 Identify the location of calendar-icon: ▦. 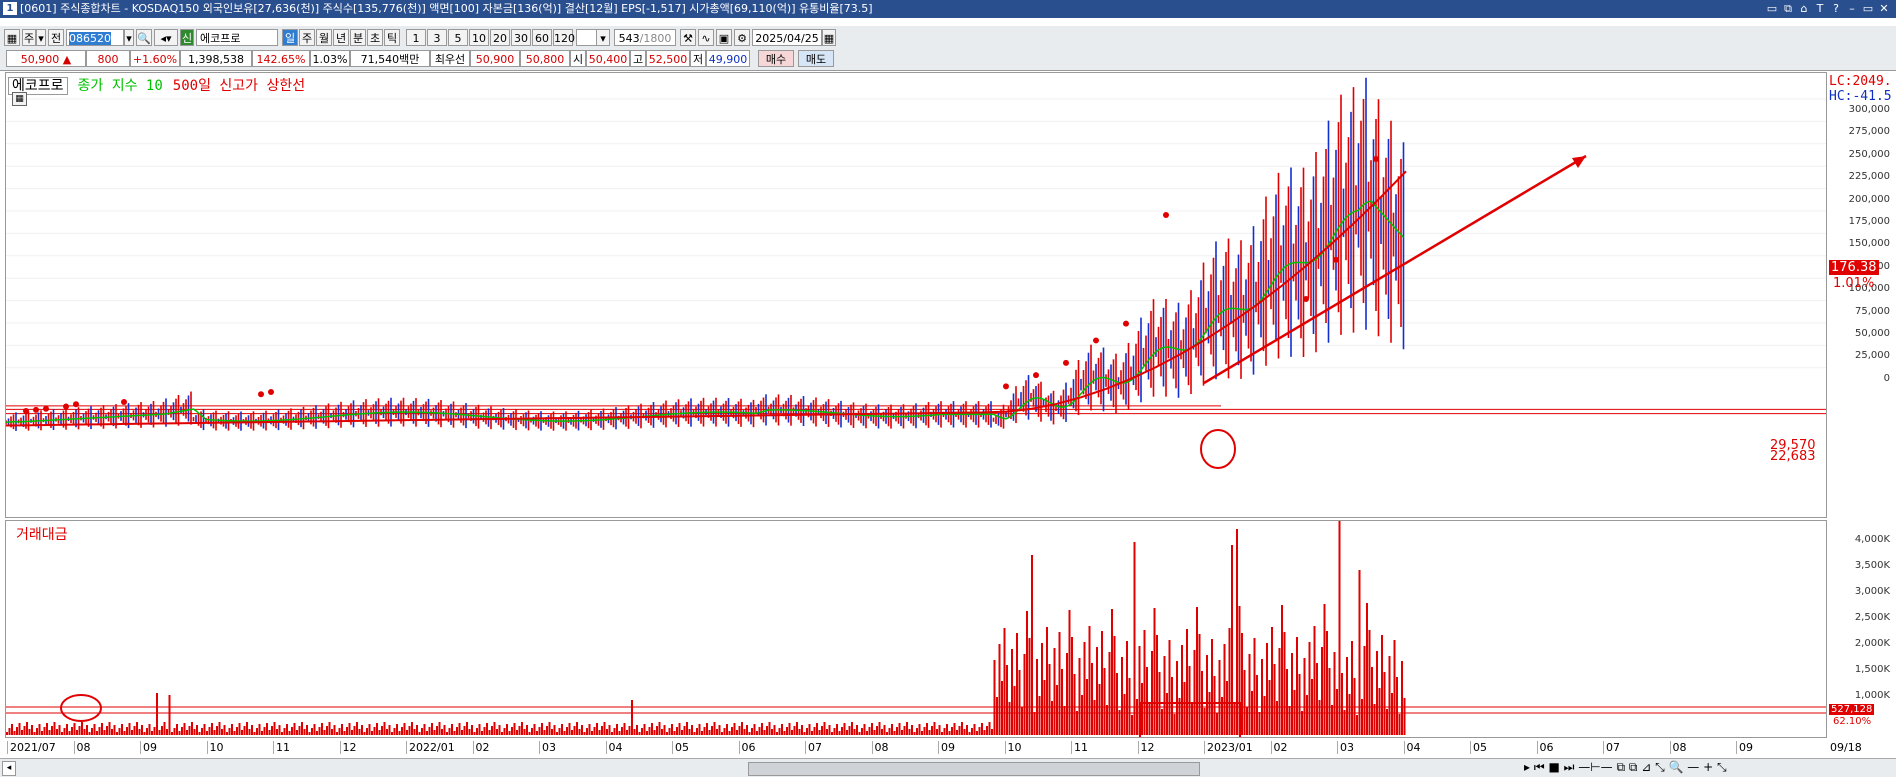
(829, 37).